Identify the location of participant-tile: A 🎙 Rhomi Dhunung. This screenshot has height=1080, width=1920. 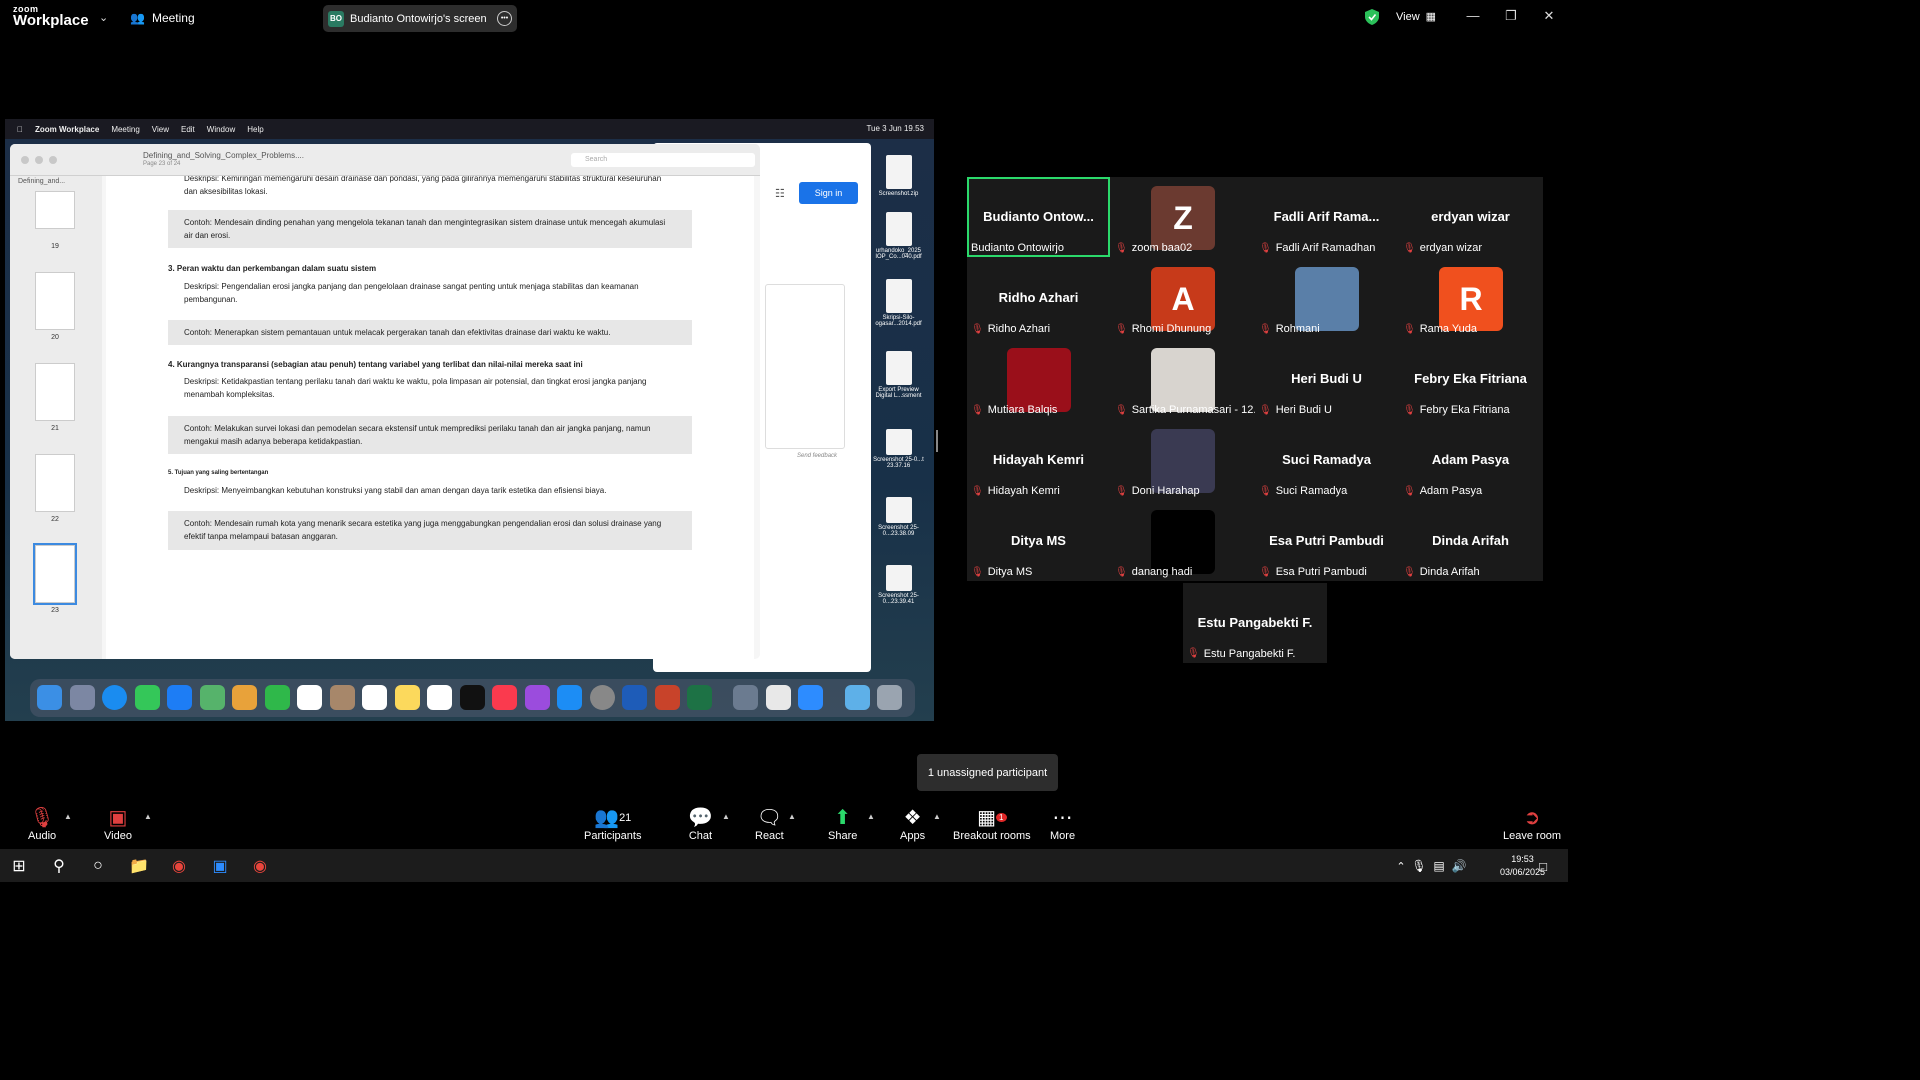
(1182, 298).